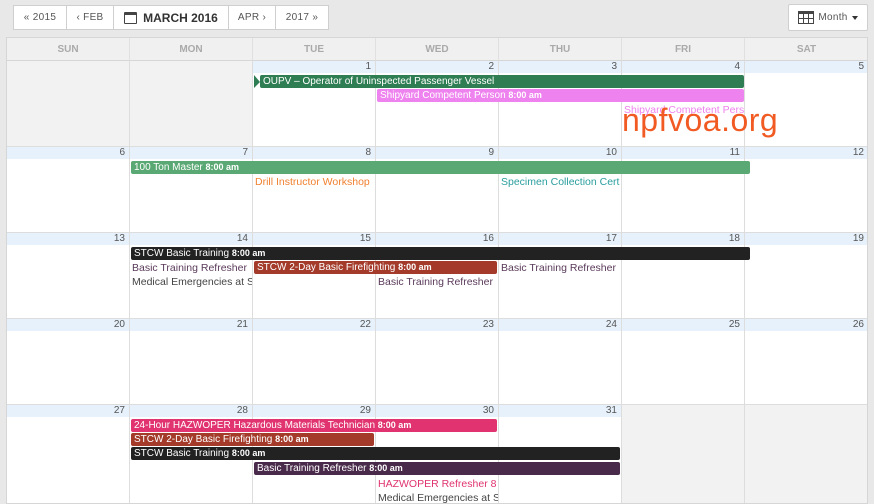 This screenshot has height=504, width=874. I want to click on event-title: STCW Basic Training, so click(182, 453).